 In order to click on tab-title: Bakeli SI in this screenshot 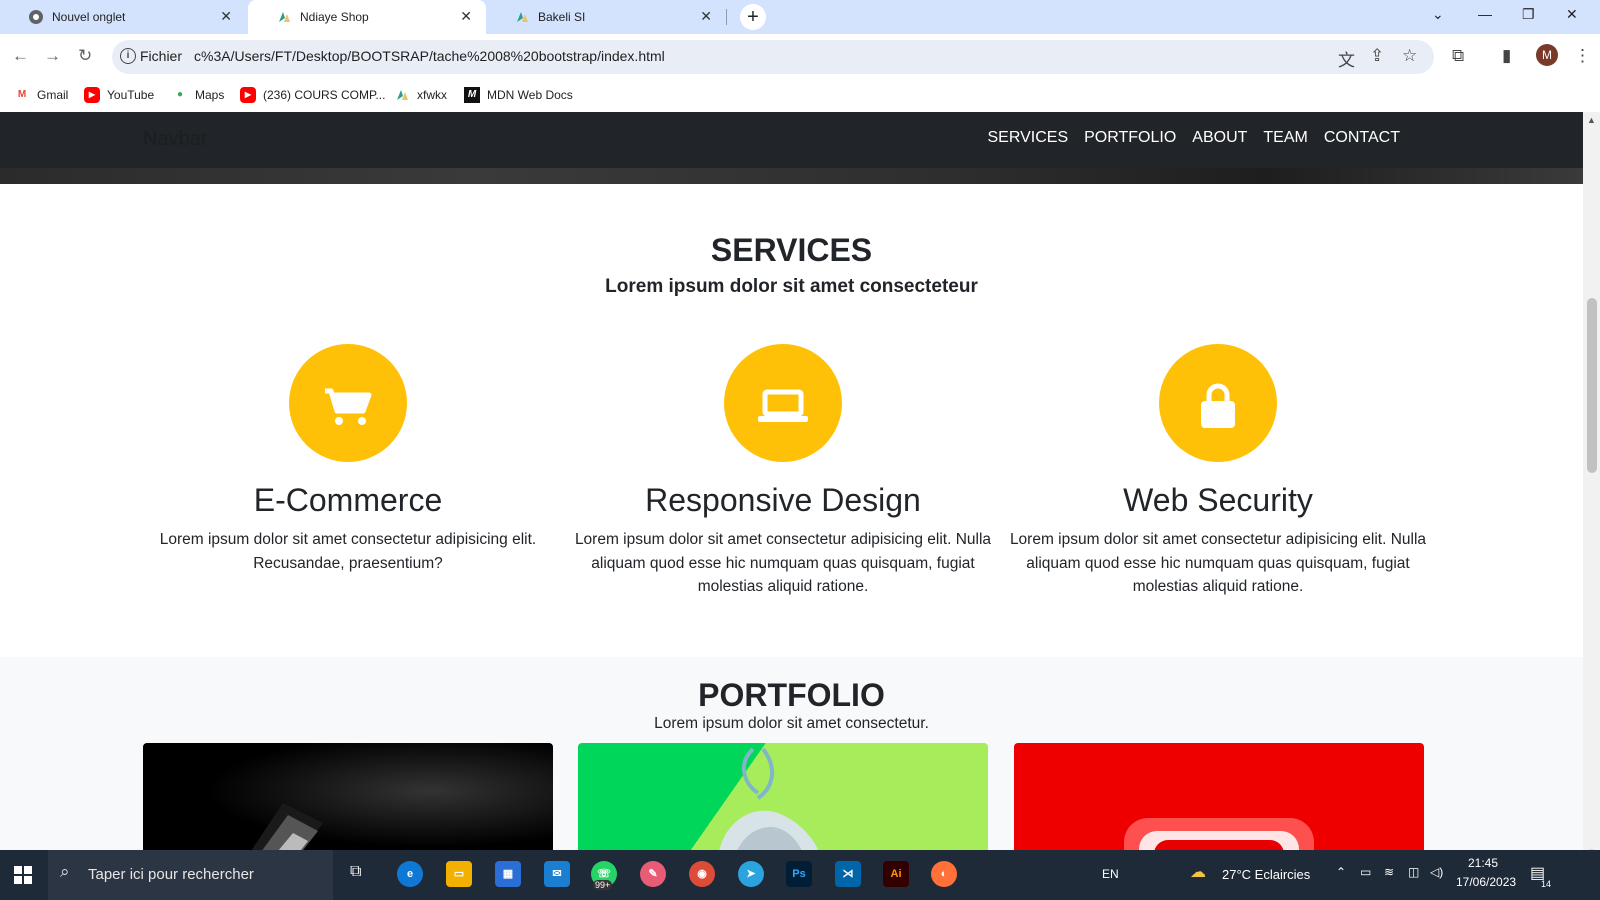, I will do `click(562, 17)`.